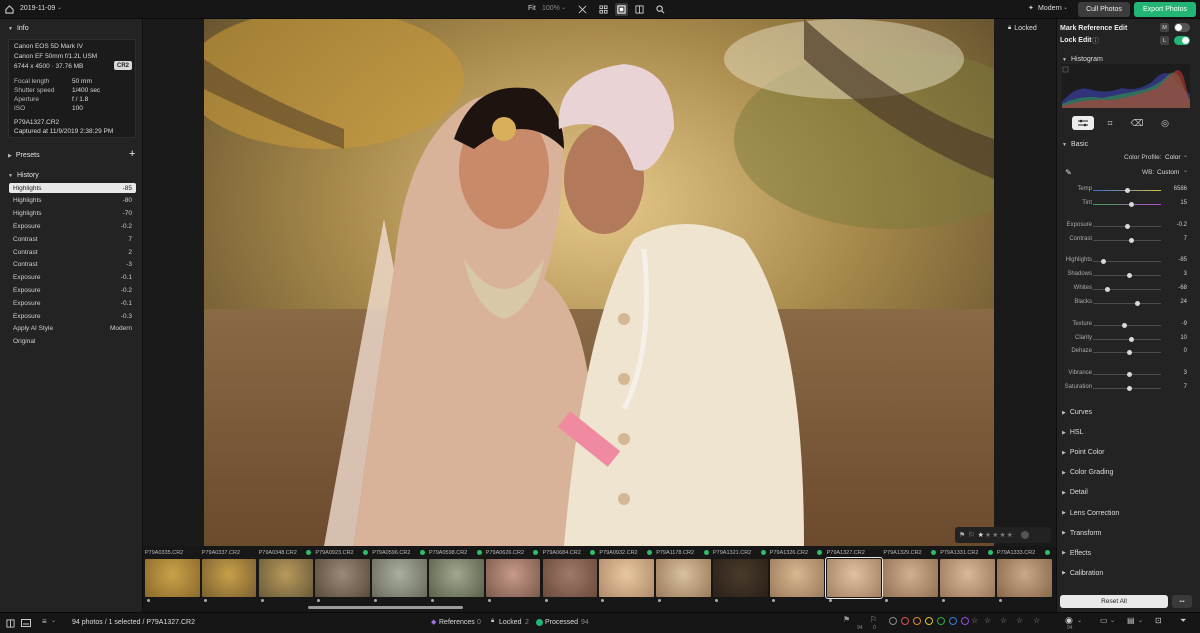  I want to click on grid-toggle-icon, so click(10, 623).